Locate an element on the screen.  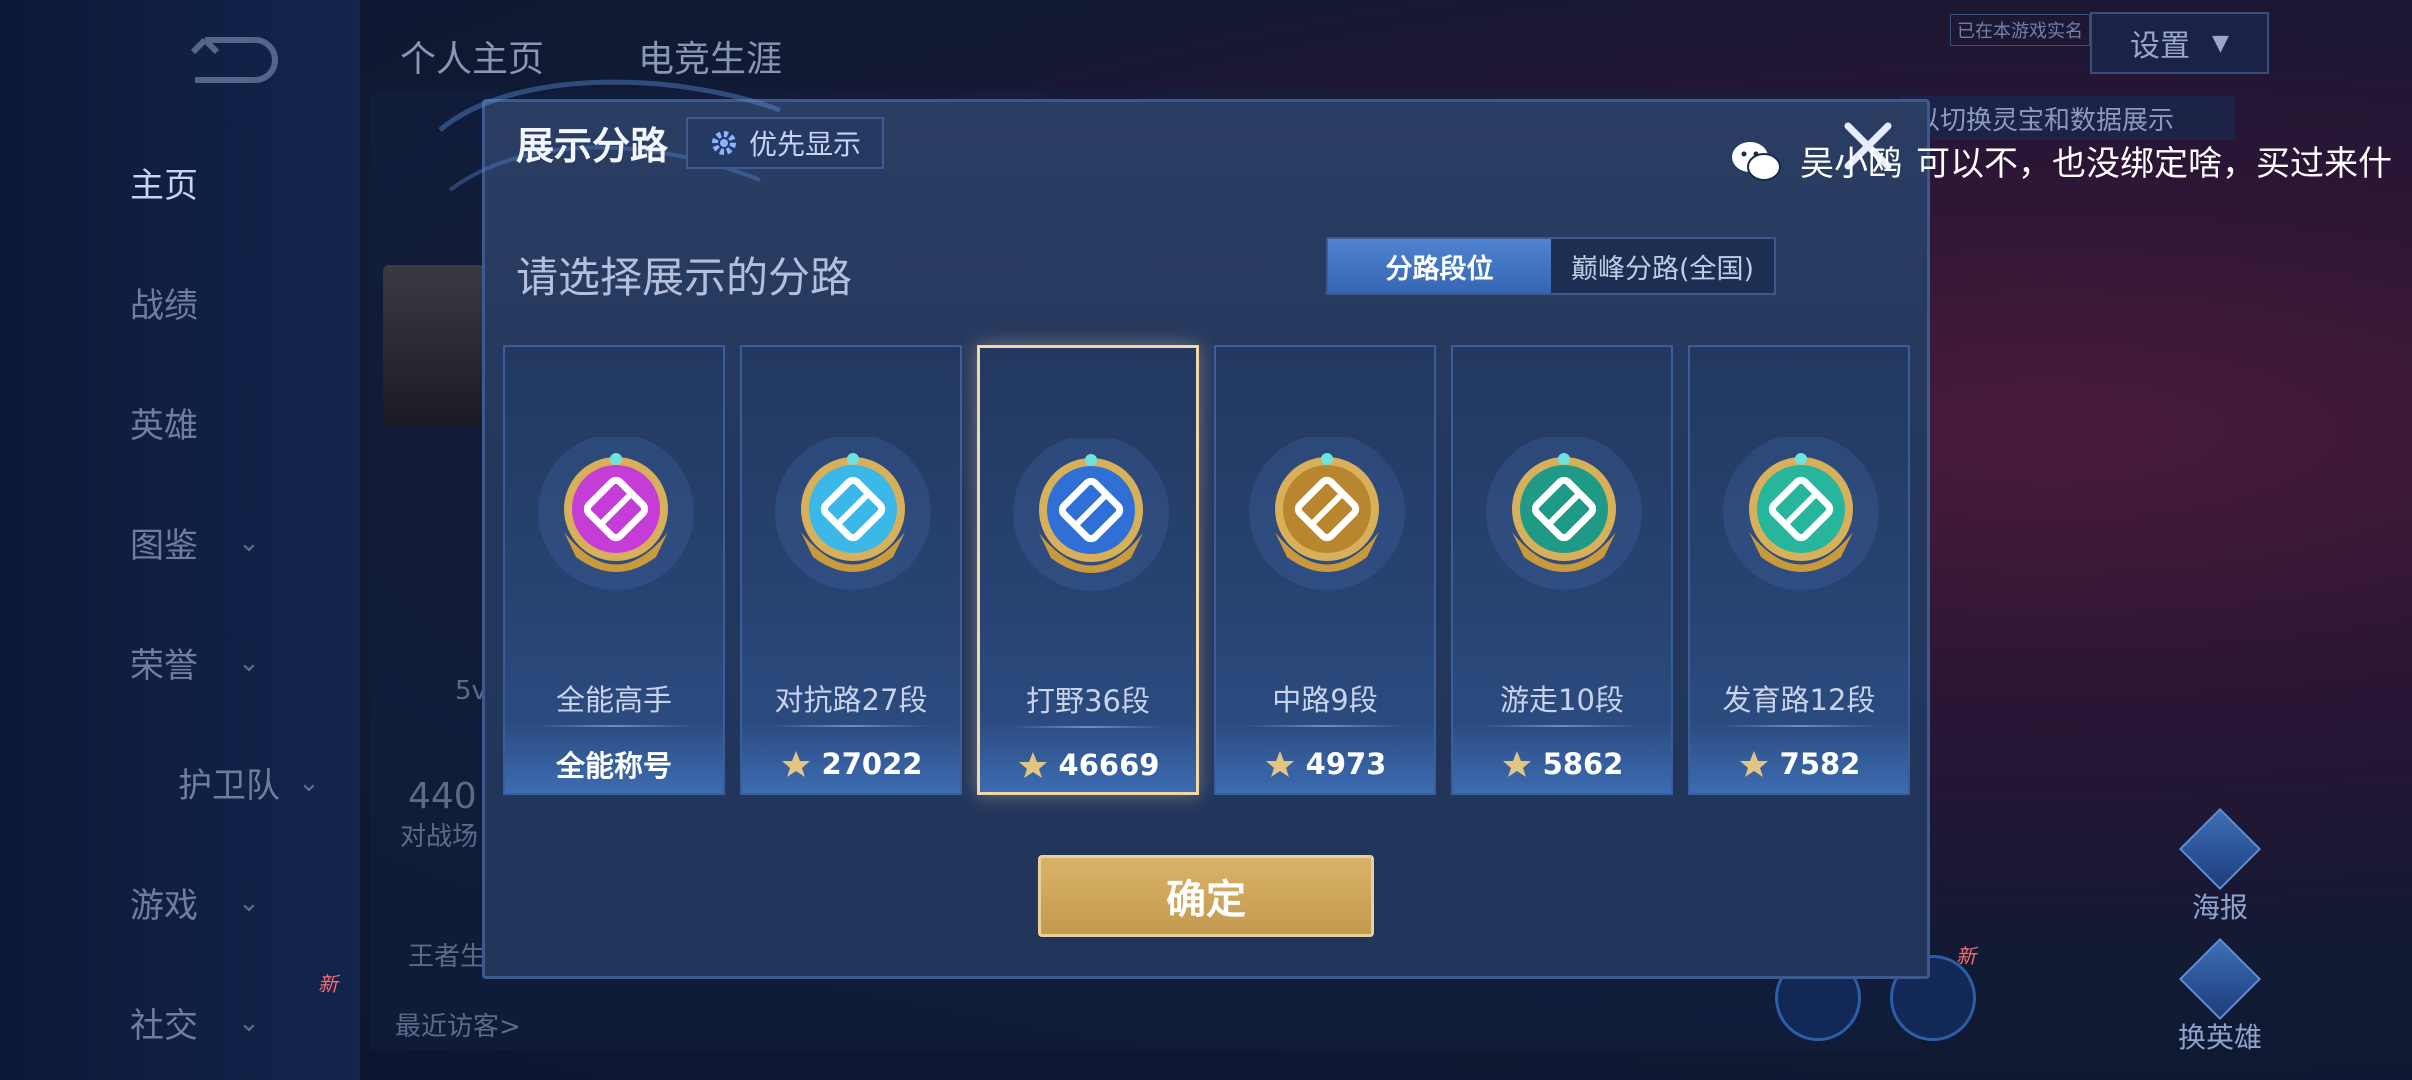
farm-lane-badge-icon is located at coordinates (1801, 513).